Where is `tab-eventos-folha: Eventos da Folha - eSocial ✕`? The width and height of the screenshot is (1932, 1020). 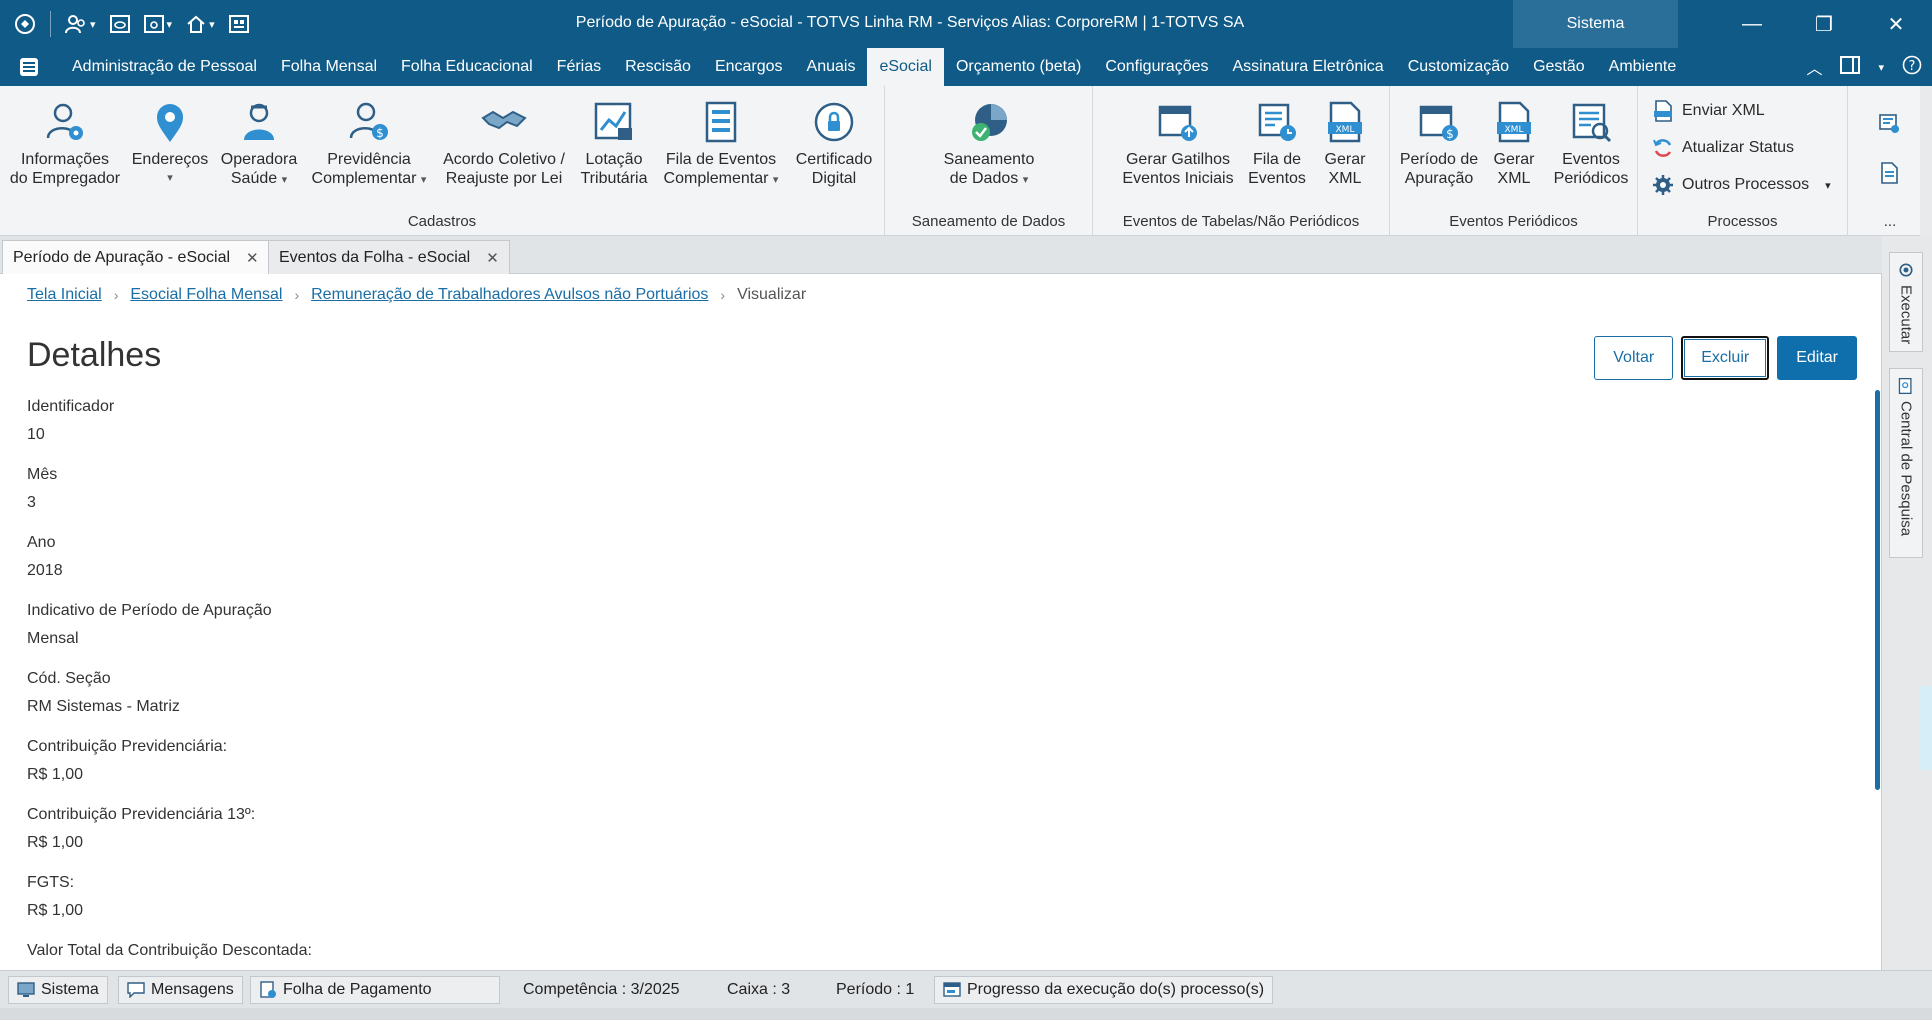 tab-eventos-folha: Eventos da Folha - eSocial ✕ is located at coordinates (389, 257).